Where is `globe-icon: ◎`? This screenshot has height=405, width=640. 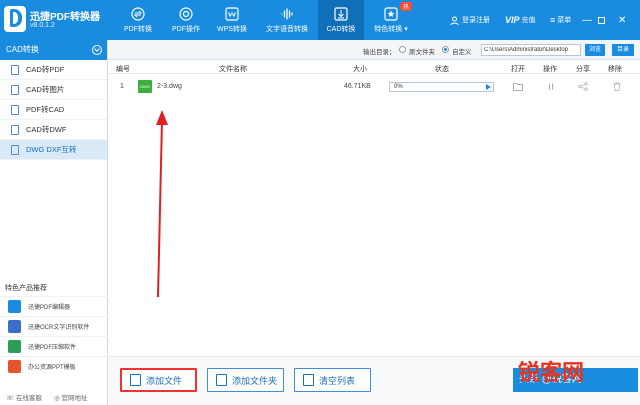 globe-icon: ◎ is located at coordinates (56, 398).